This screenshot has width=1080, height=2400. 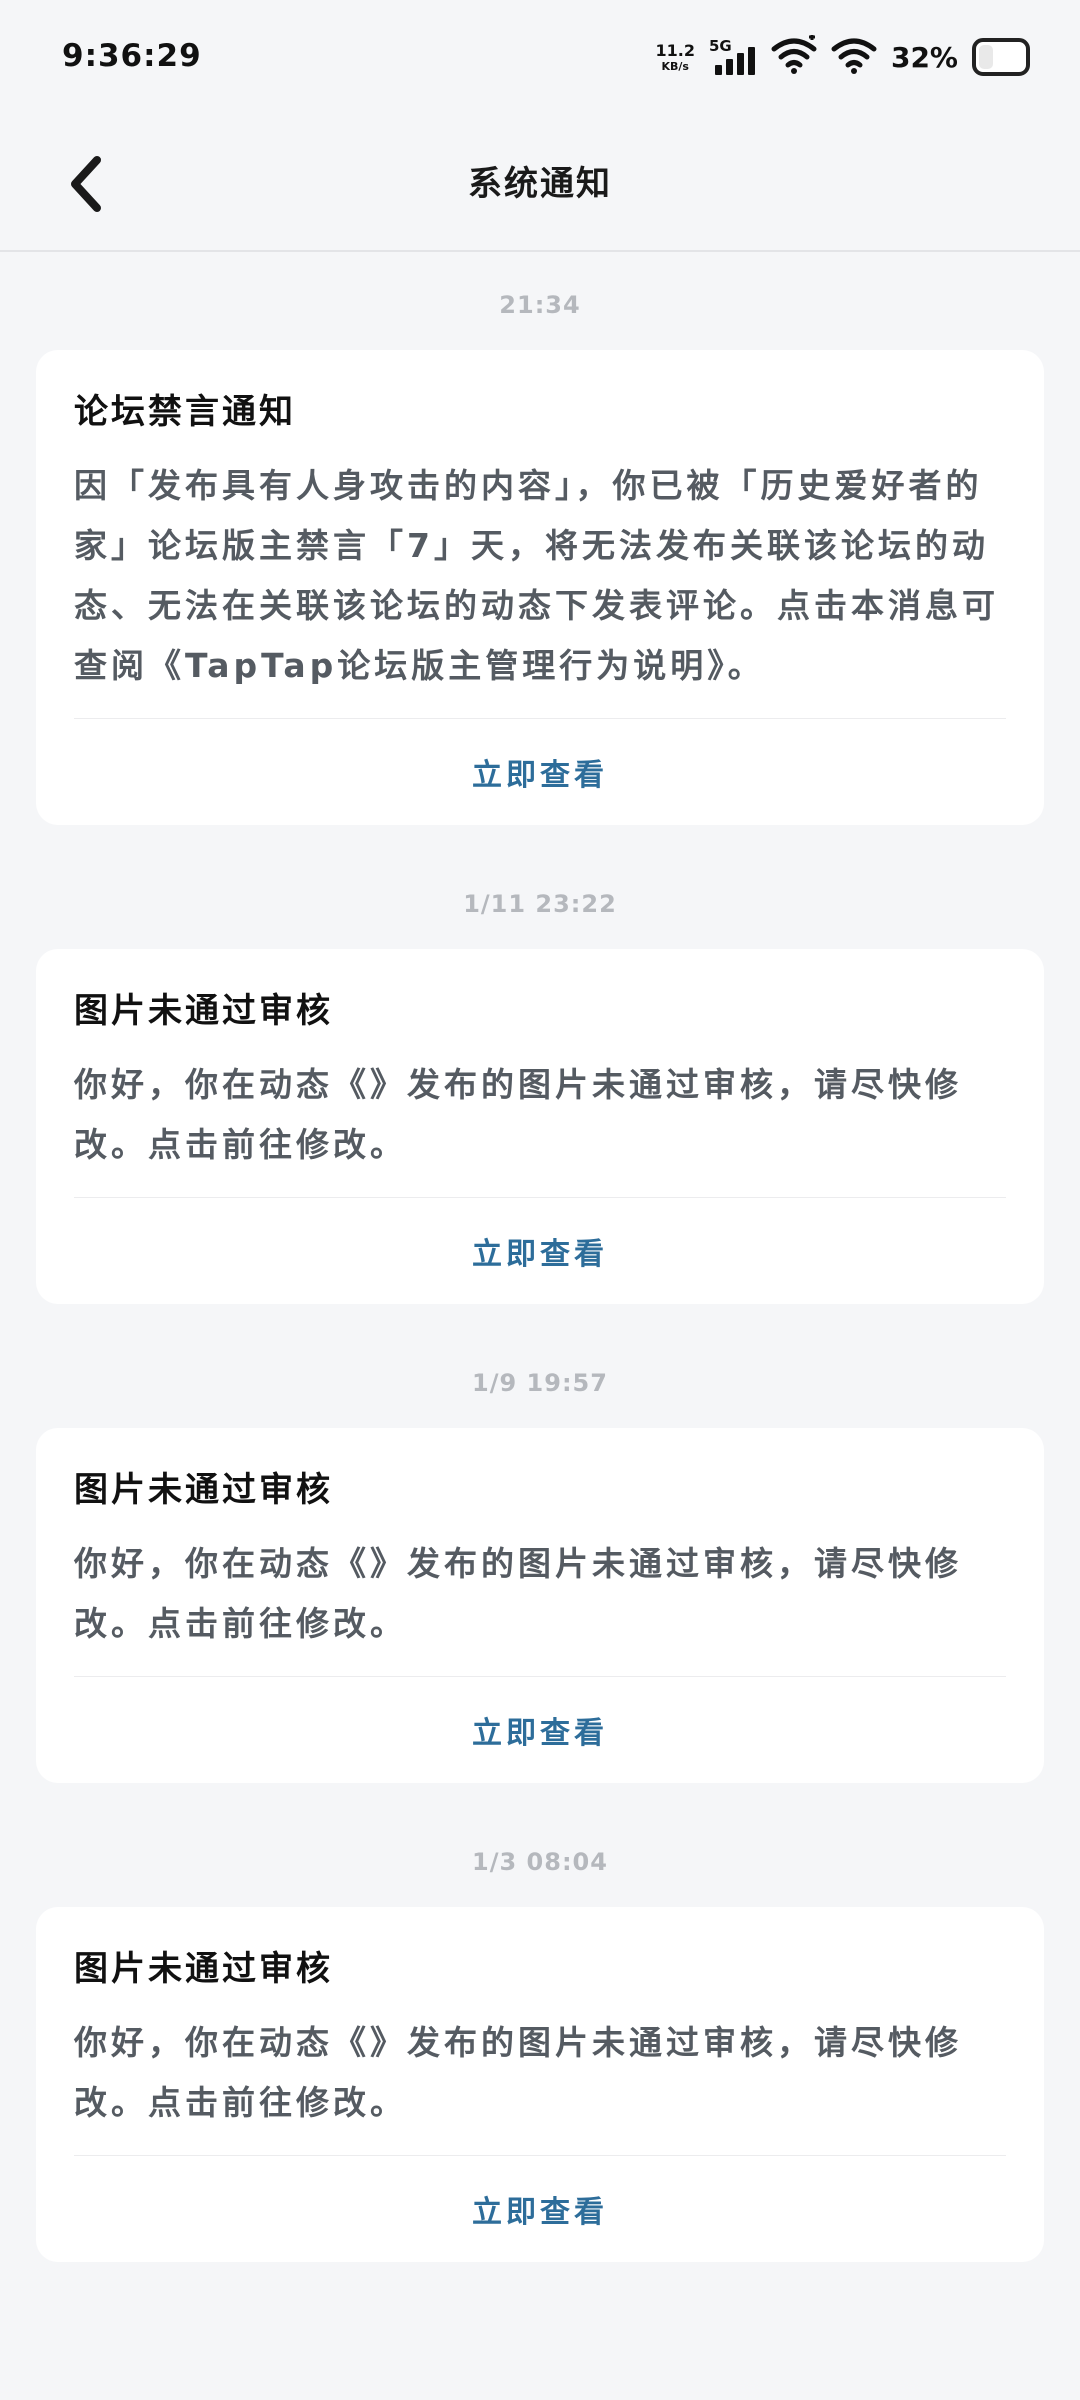 I want to click on notification-timestamp: 1/11 23:22, so click(x=540, y=904).